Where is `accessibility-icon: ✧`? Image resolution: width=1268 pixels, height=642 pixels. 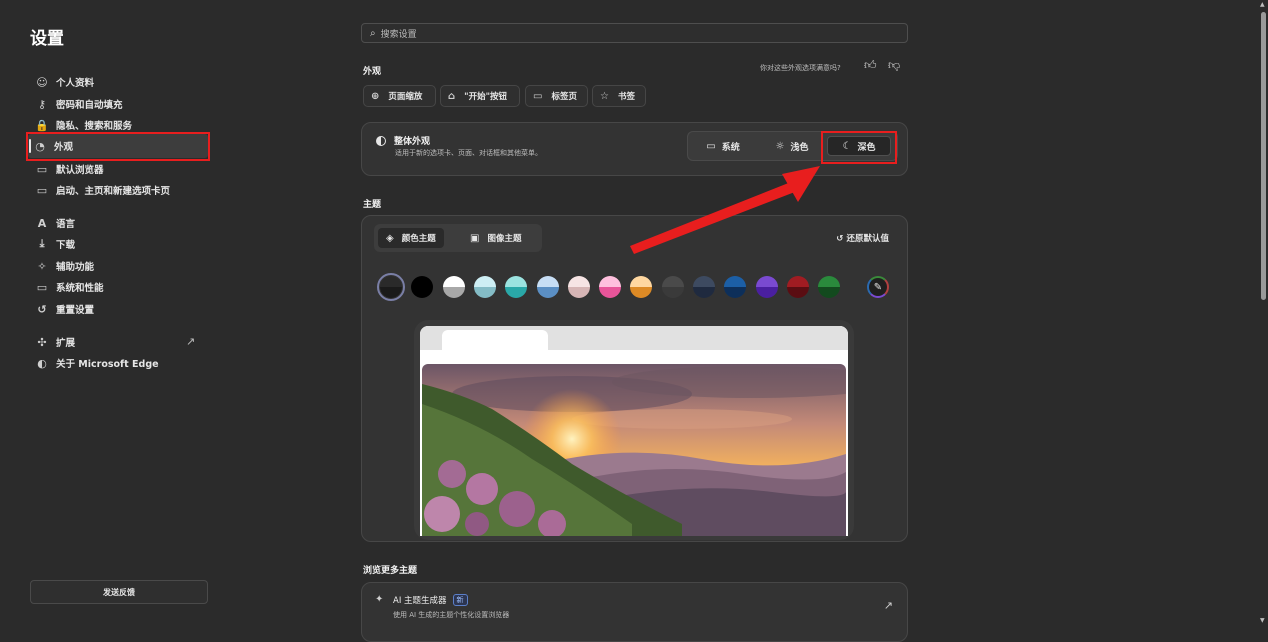
accessibility-icon: ✧ is located at coordinates (42, 266).